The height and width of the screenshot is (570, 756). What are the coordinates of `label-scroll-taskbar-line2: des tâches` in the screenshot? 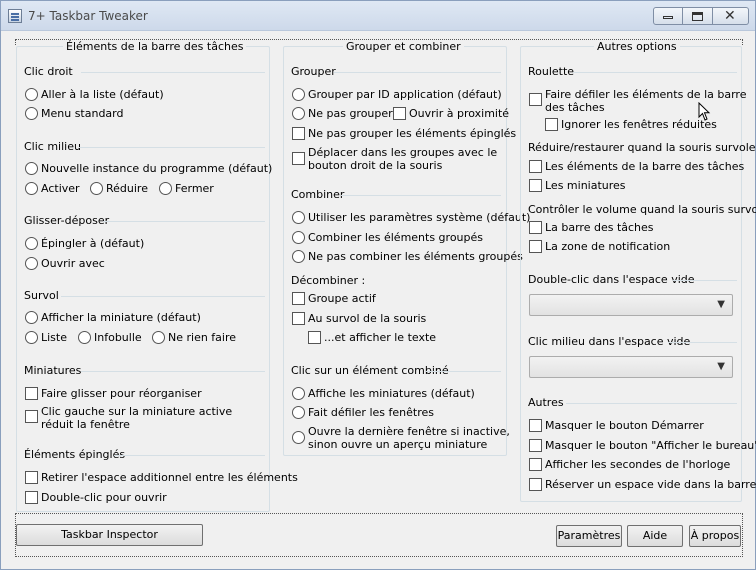 It's located at (575, 107).